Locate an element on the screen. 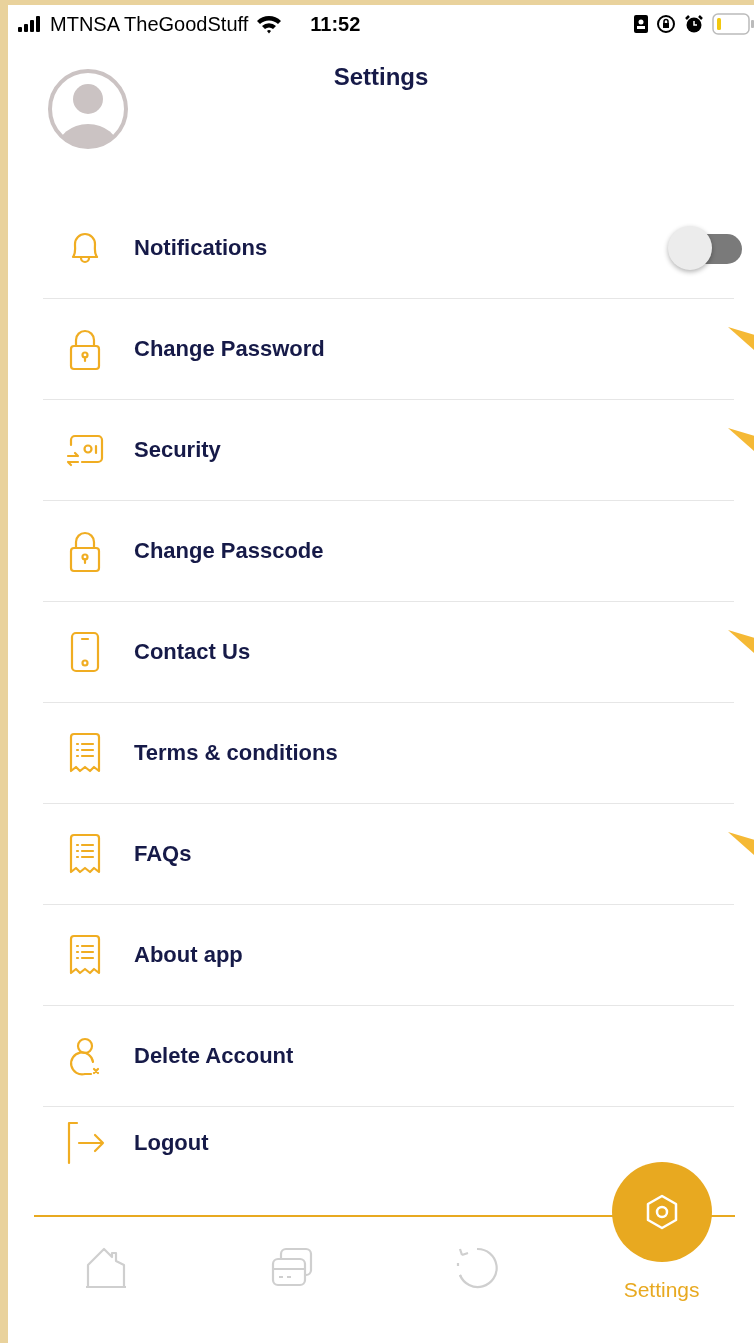  contact-card-icon is located at coordinates (641, 24).